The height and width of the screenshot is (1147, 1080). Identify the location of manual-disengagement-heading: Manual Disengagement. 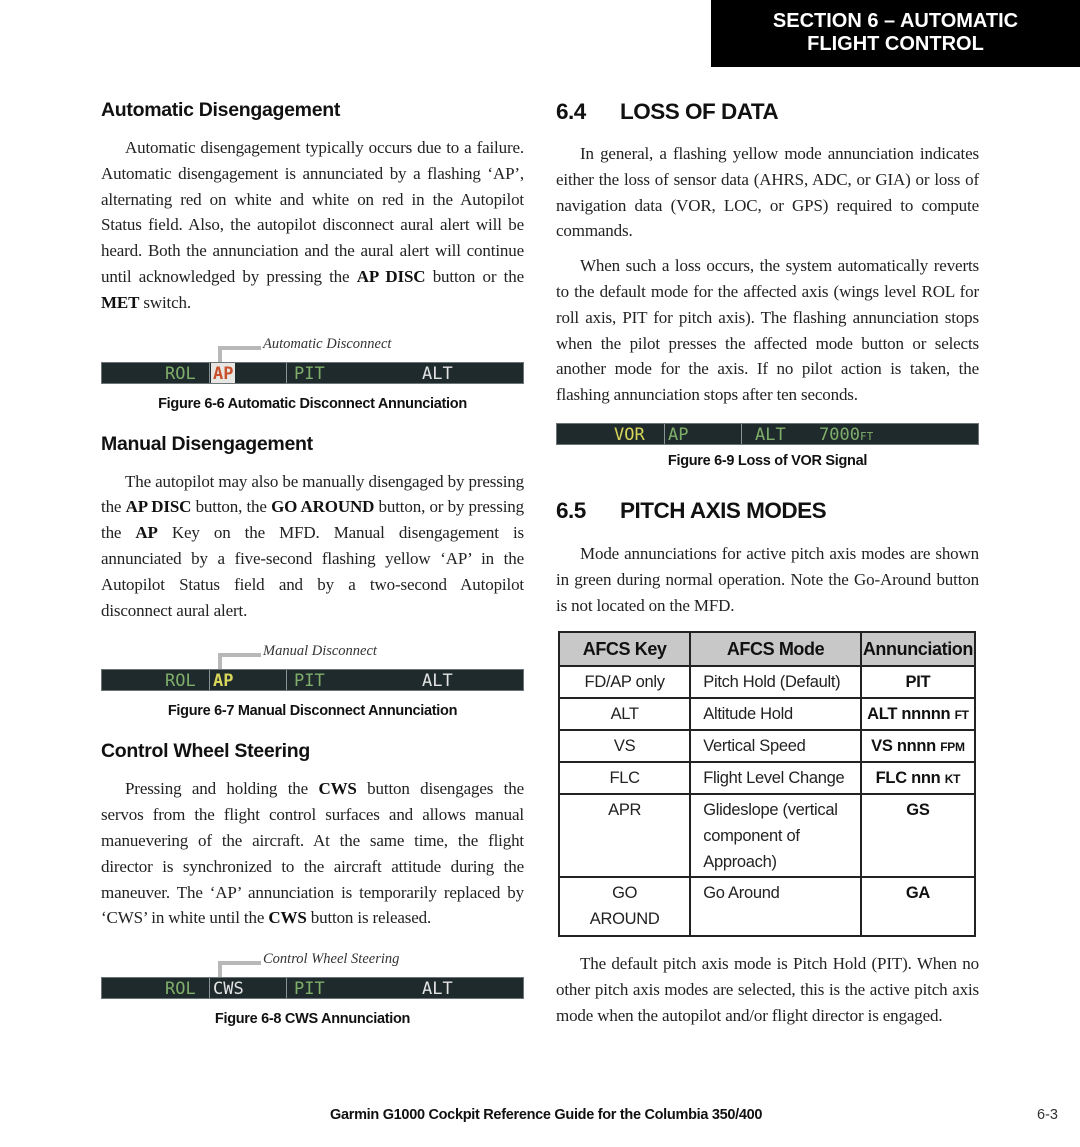
(207, 443).